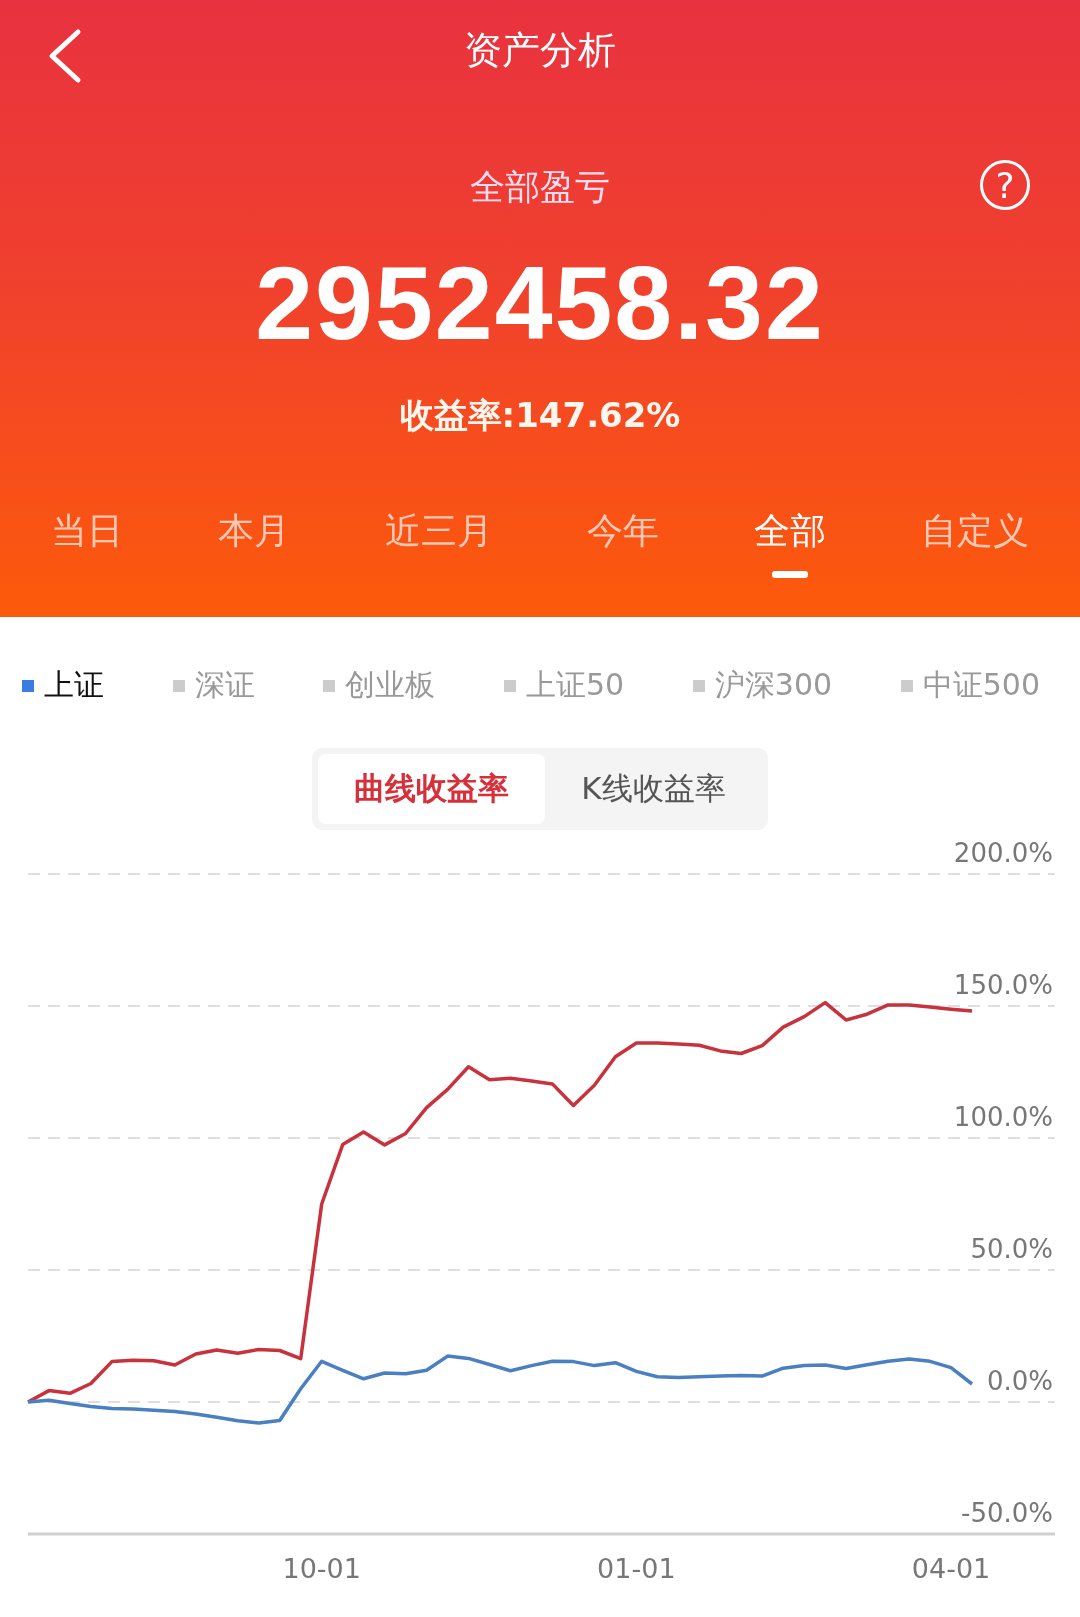 The width and height of the screenshot is (1080, 1617). What do you see at coordinates (974, 542) in the screenshot?
I see `period-tab: 自定义` at bounding box center [974, 542].